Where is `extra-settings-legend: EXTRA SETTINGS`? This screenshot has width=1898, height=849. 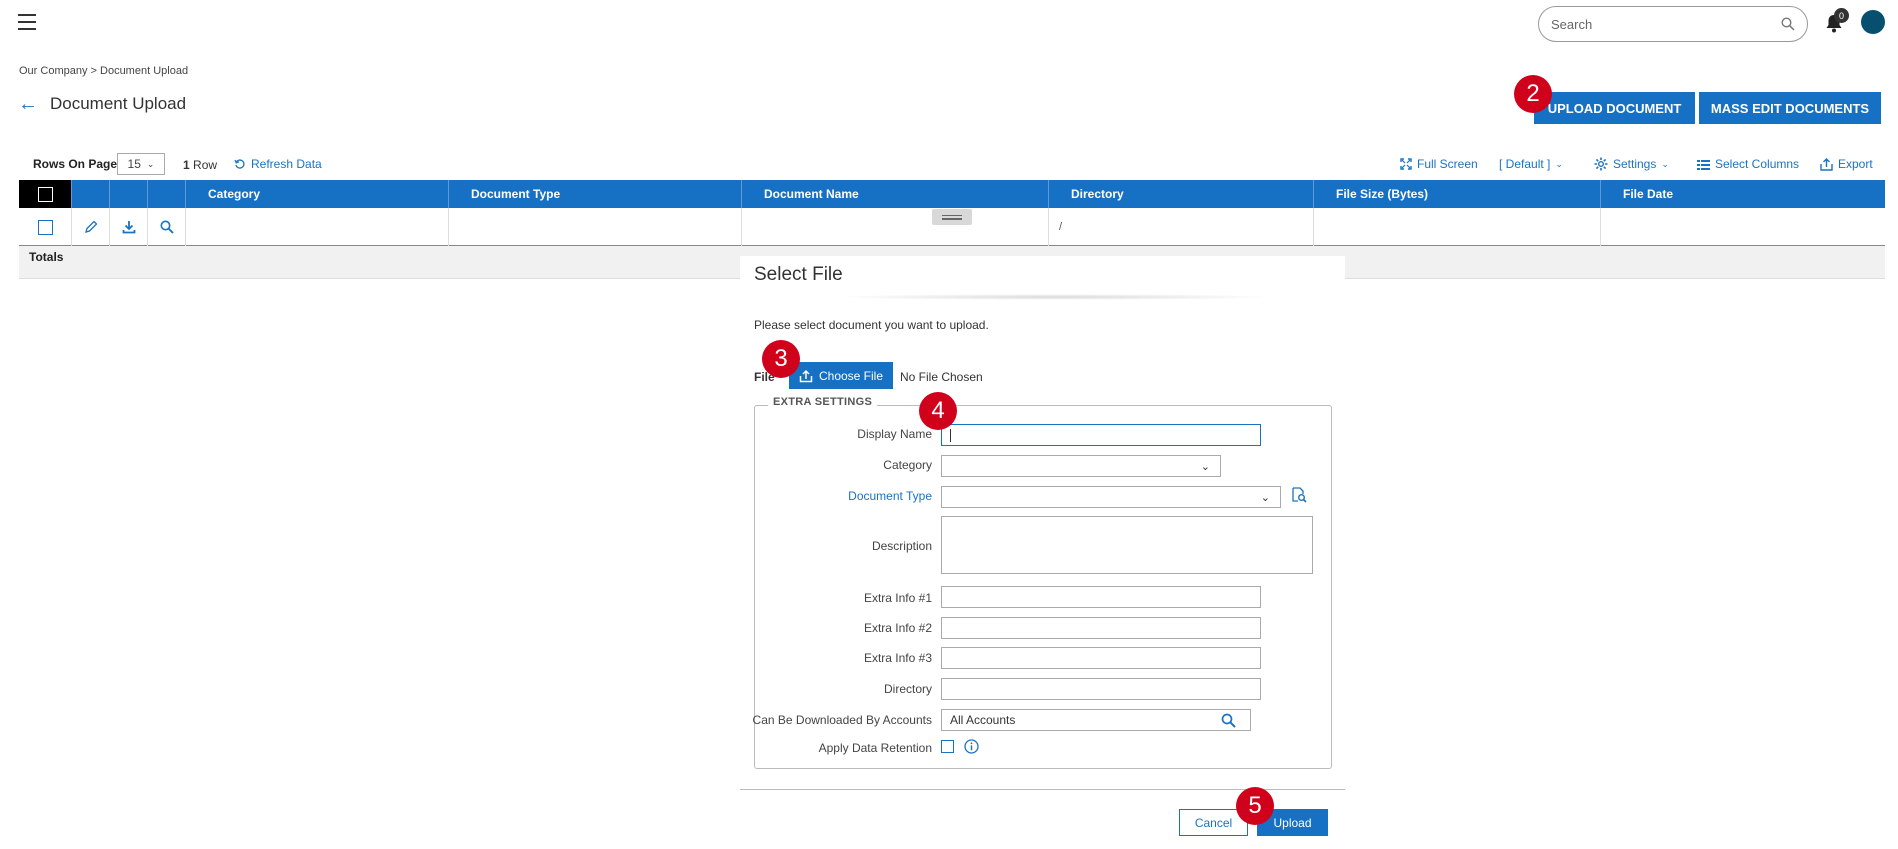
extra-settings-legend: EXTRA SETTINGS is located at coordinates (823, 402).